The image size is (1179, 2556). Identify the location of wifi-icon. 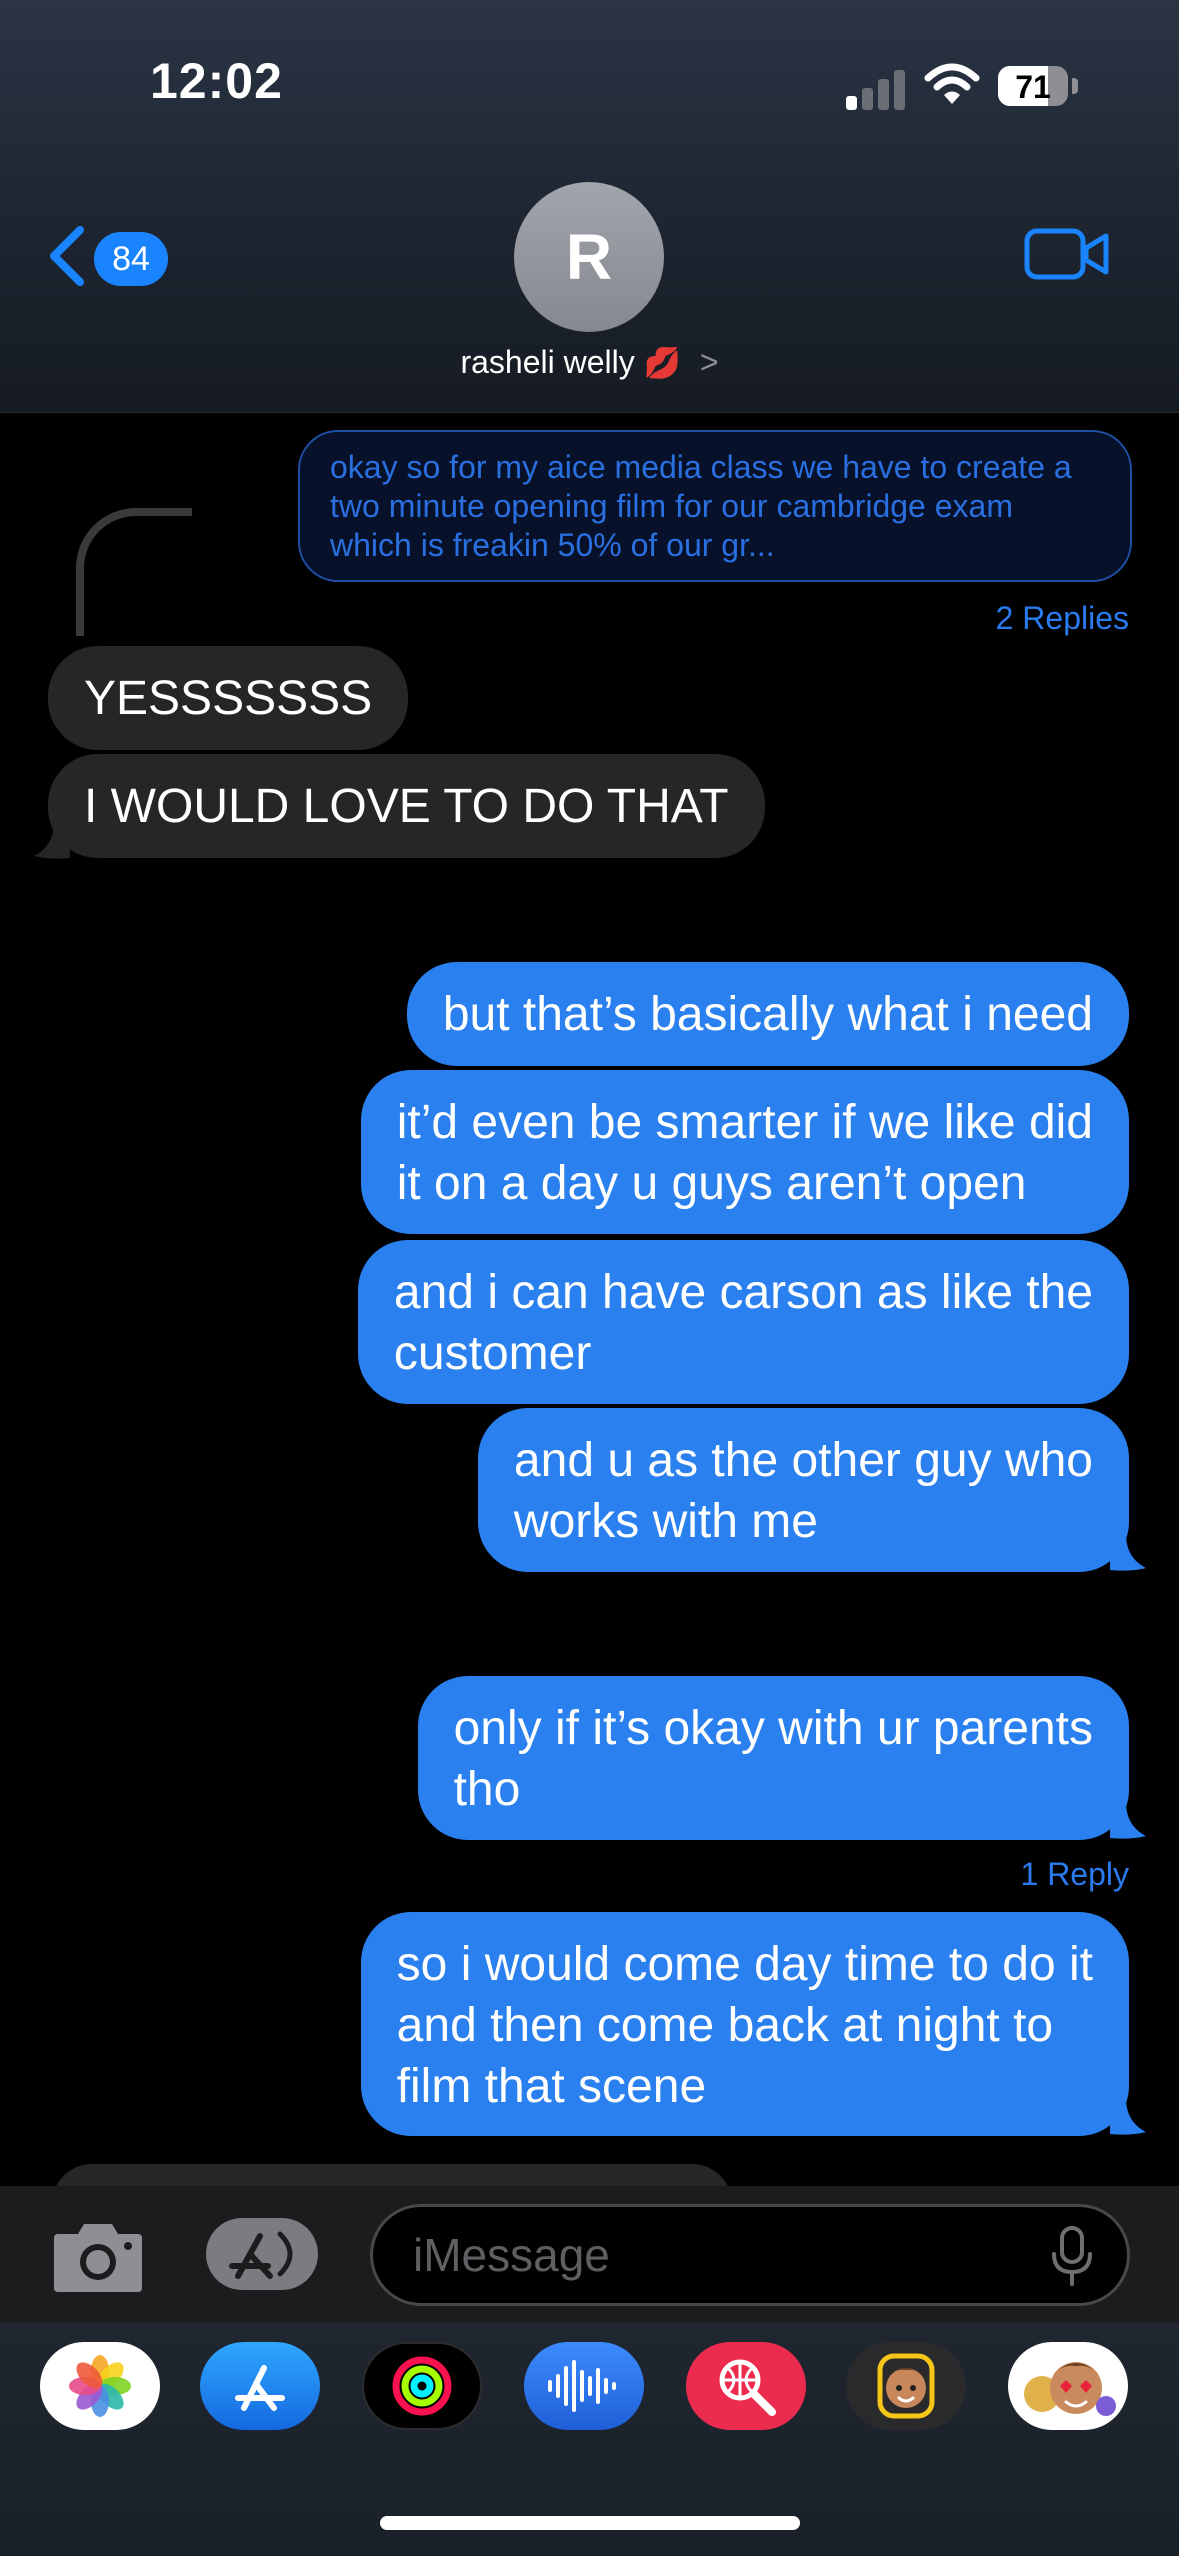
(952, 83).